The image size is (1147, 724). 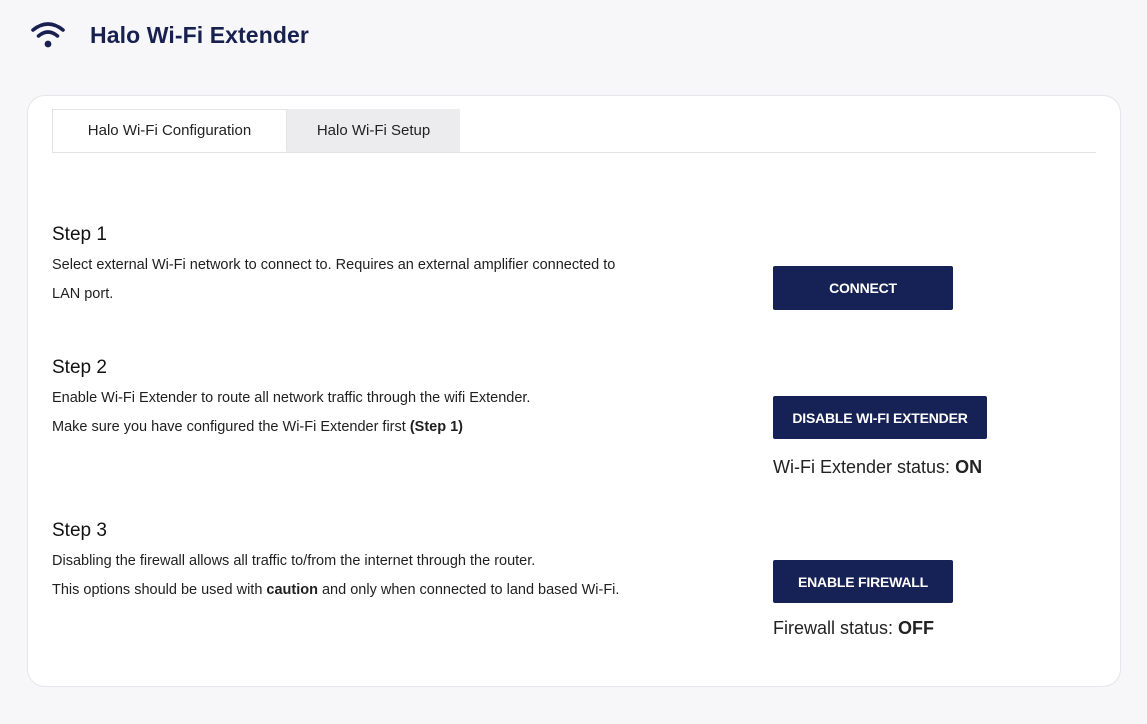 I want to click on firewall-status: Firewall status: OFF, so click(x=853, y=628).